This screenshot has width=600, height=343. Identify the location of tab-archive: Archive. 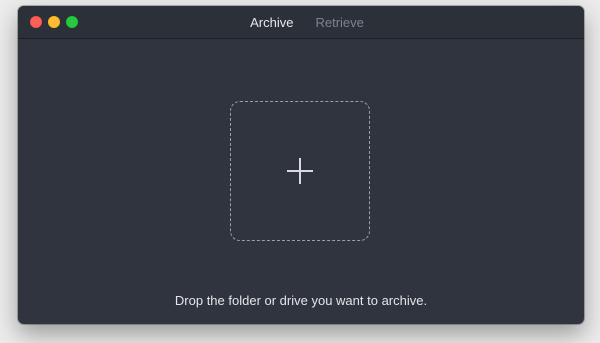
(271, 22).